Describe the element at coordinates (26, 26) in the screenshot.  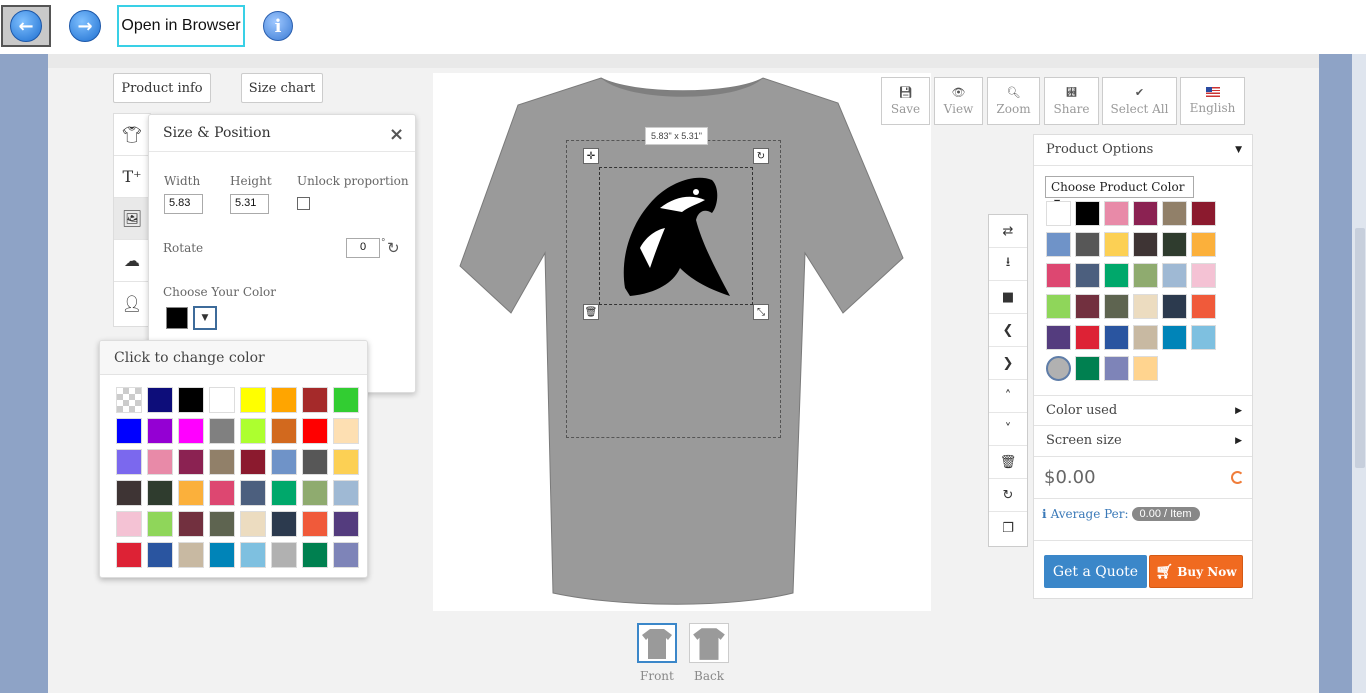
I see `back-button: ←` at that location.